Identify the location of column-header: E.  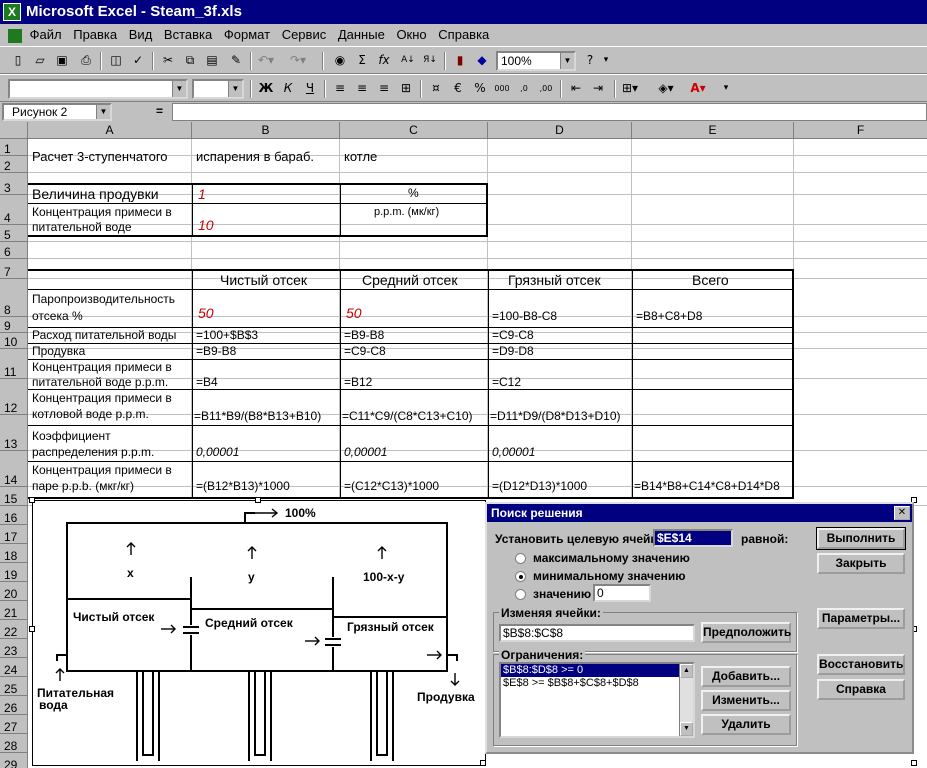
(713, 130).